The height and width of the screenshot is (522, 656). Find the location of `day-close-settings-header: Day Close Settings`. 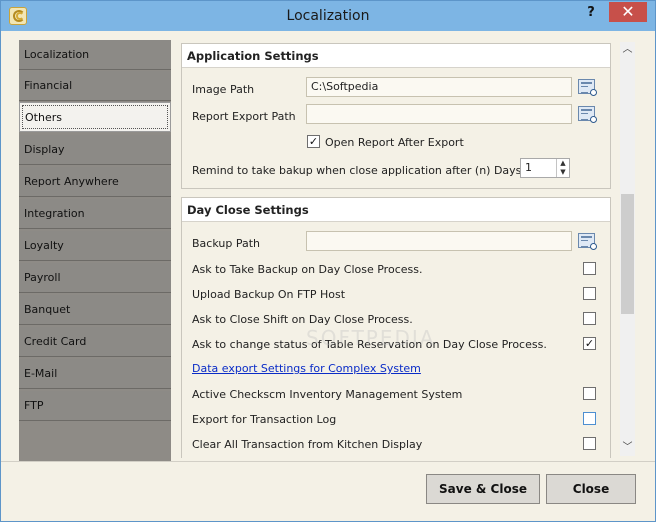

day-close-settings-header: Day Close Settings is located at coordinates (396, 210).